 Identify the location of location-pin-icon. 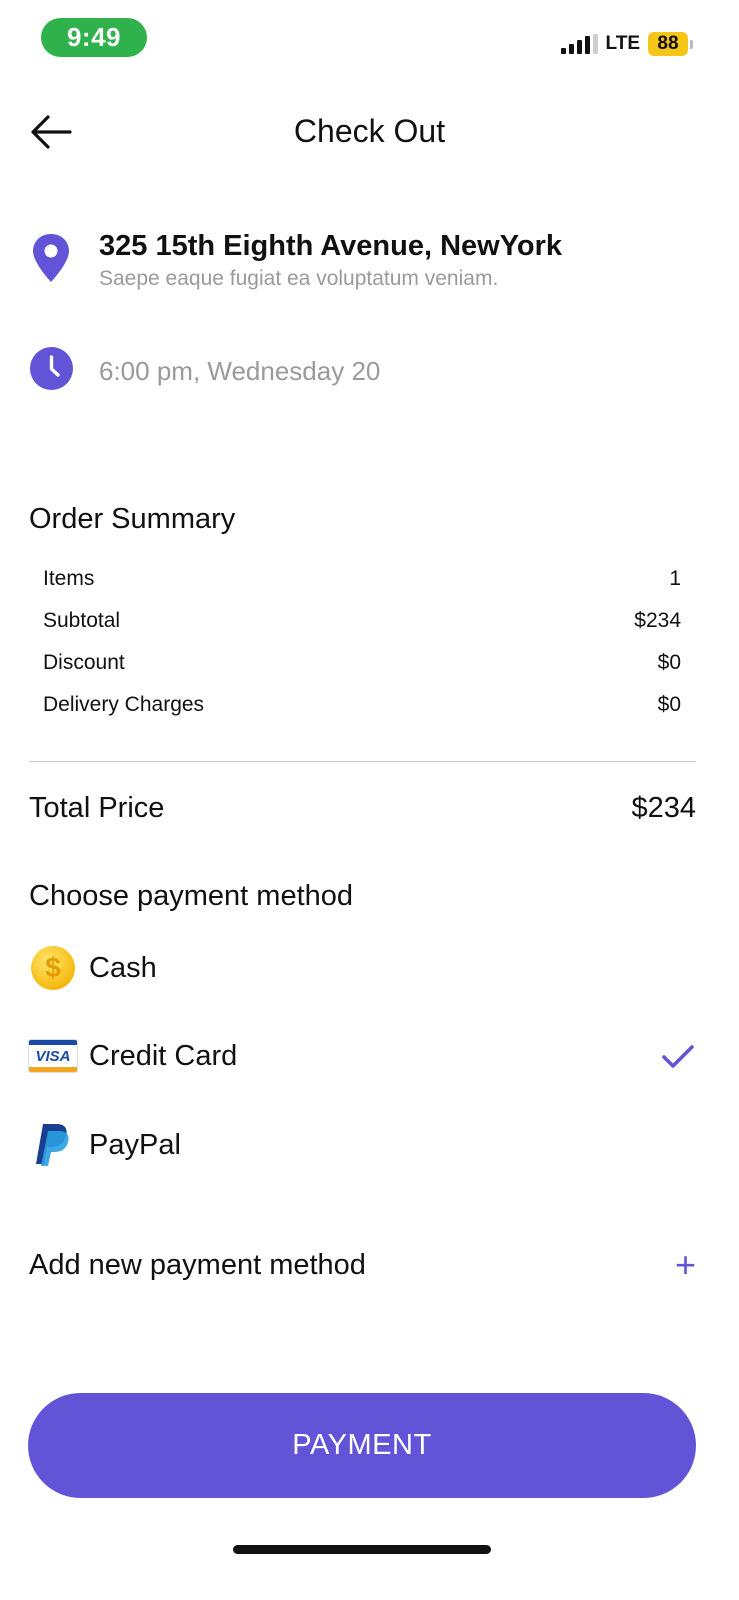
(51, 260).